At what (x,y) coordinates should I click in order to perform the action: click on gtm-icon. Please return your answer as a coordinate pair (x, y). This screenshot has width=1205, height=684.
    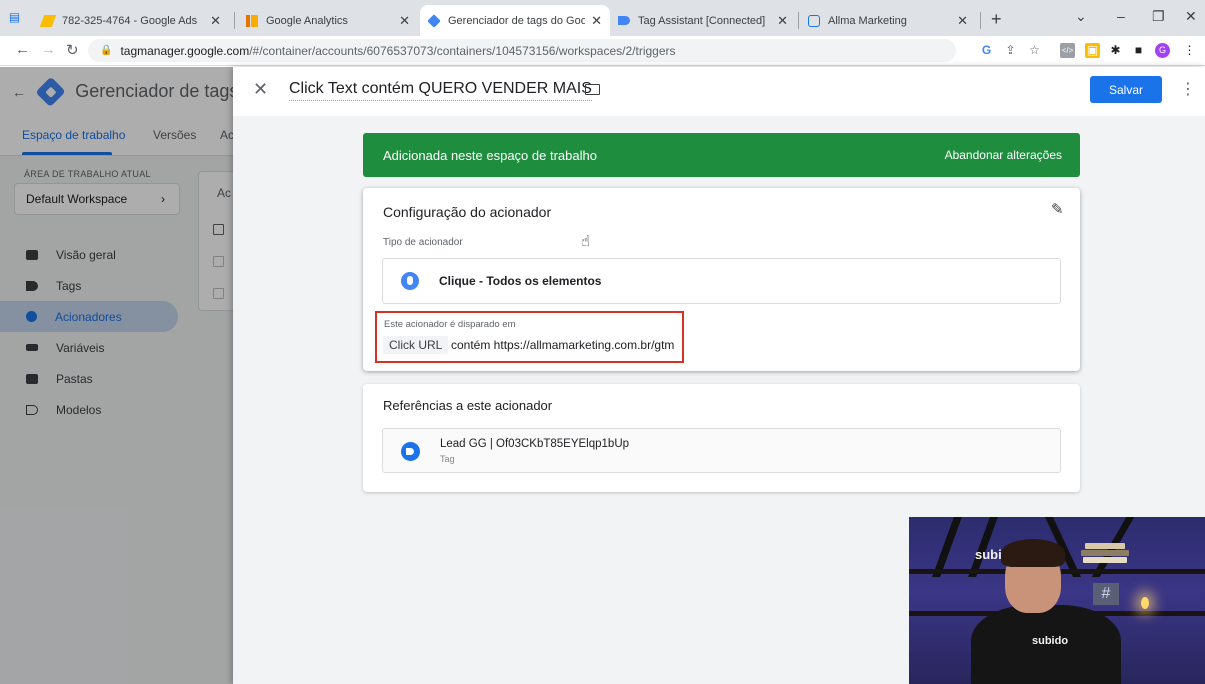
    Looking at the image, I should click on (434, 20).